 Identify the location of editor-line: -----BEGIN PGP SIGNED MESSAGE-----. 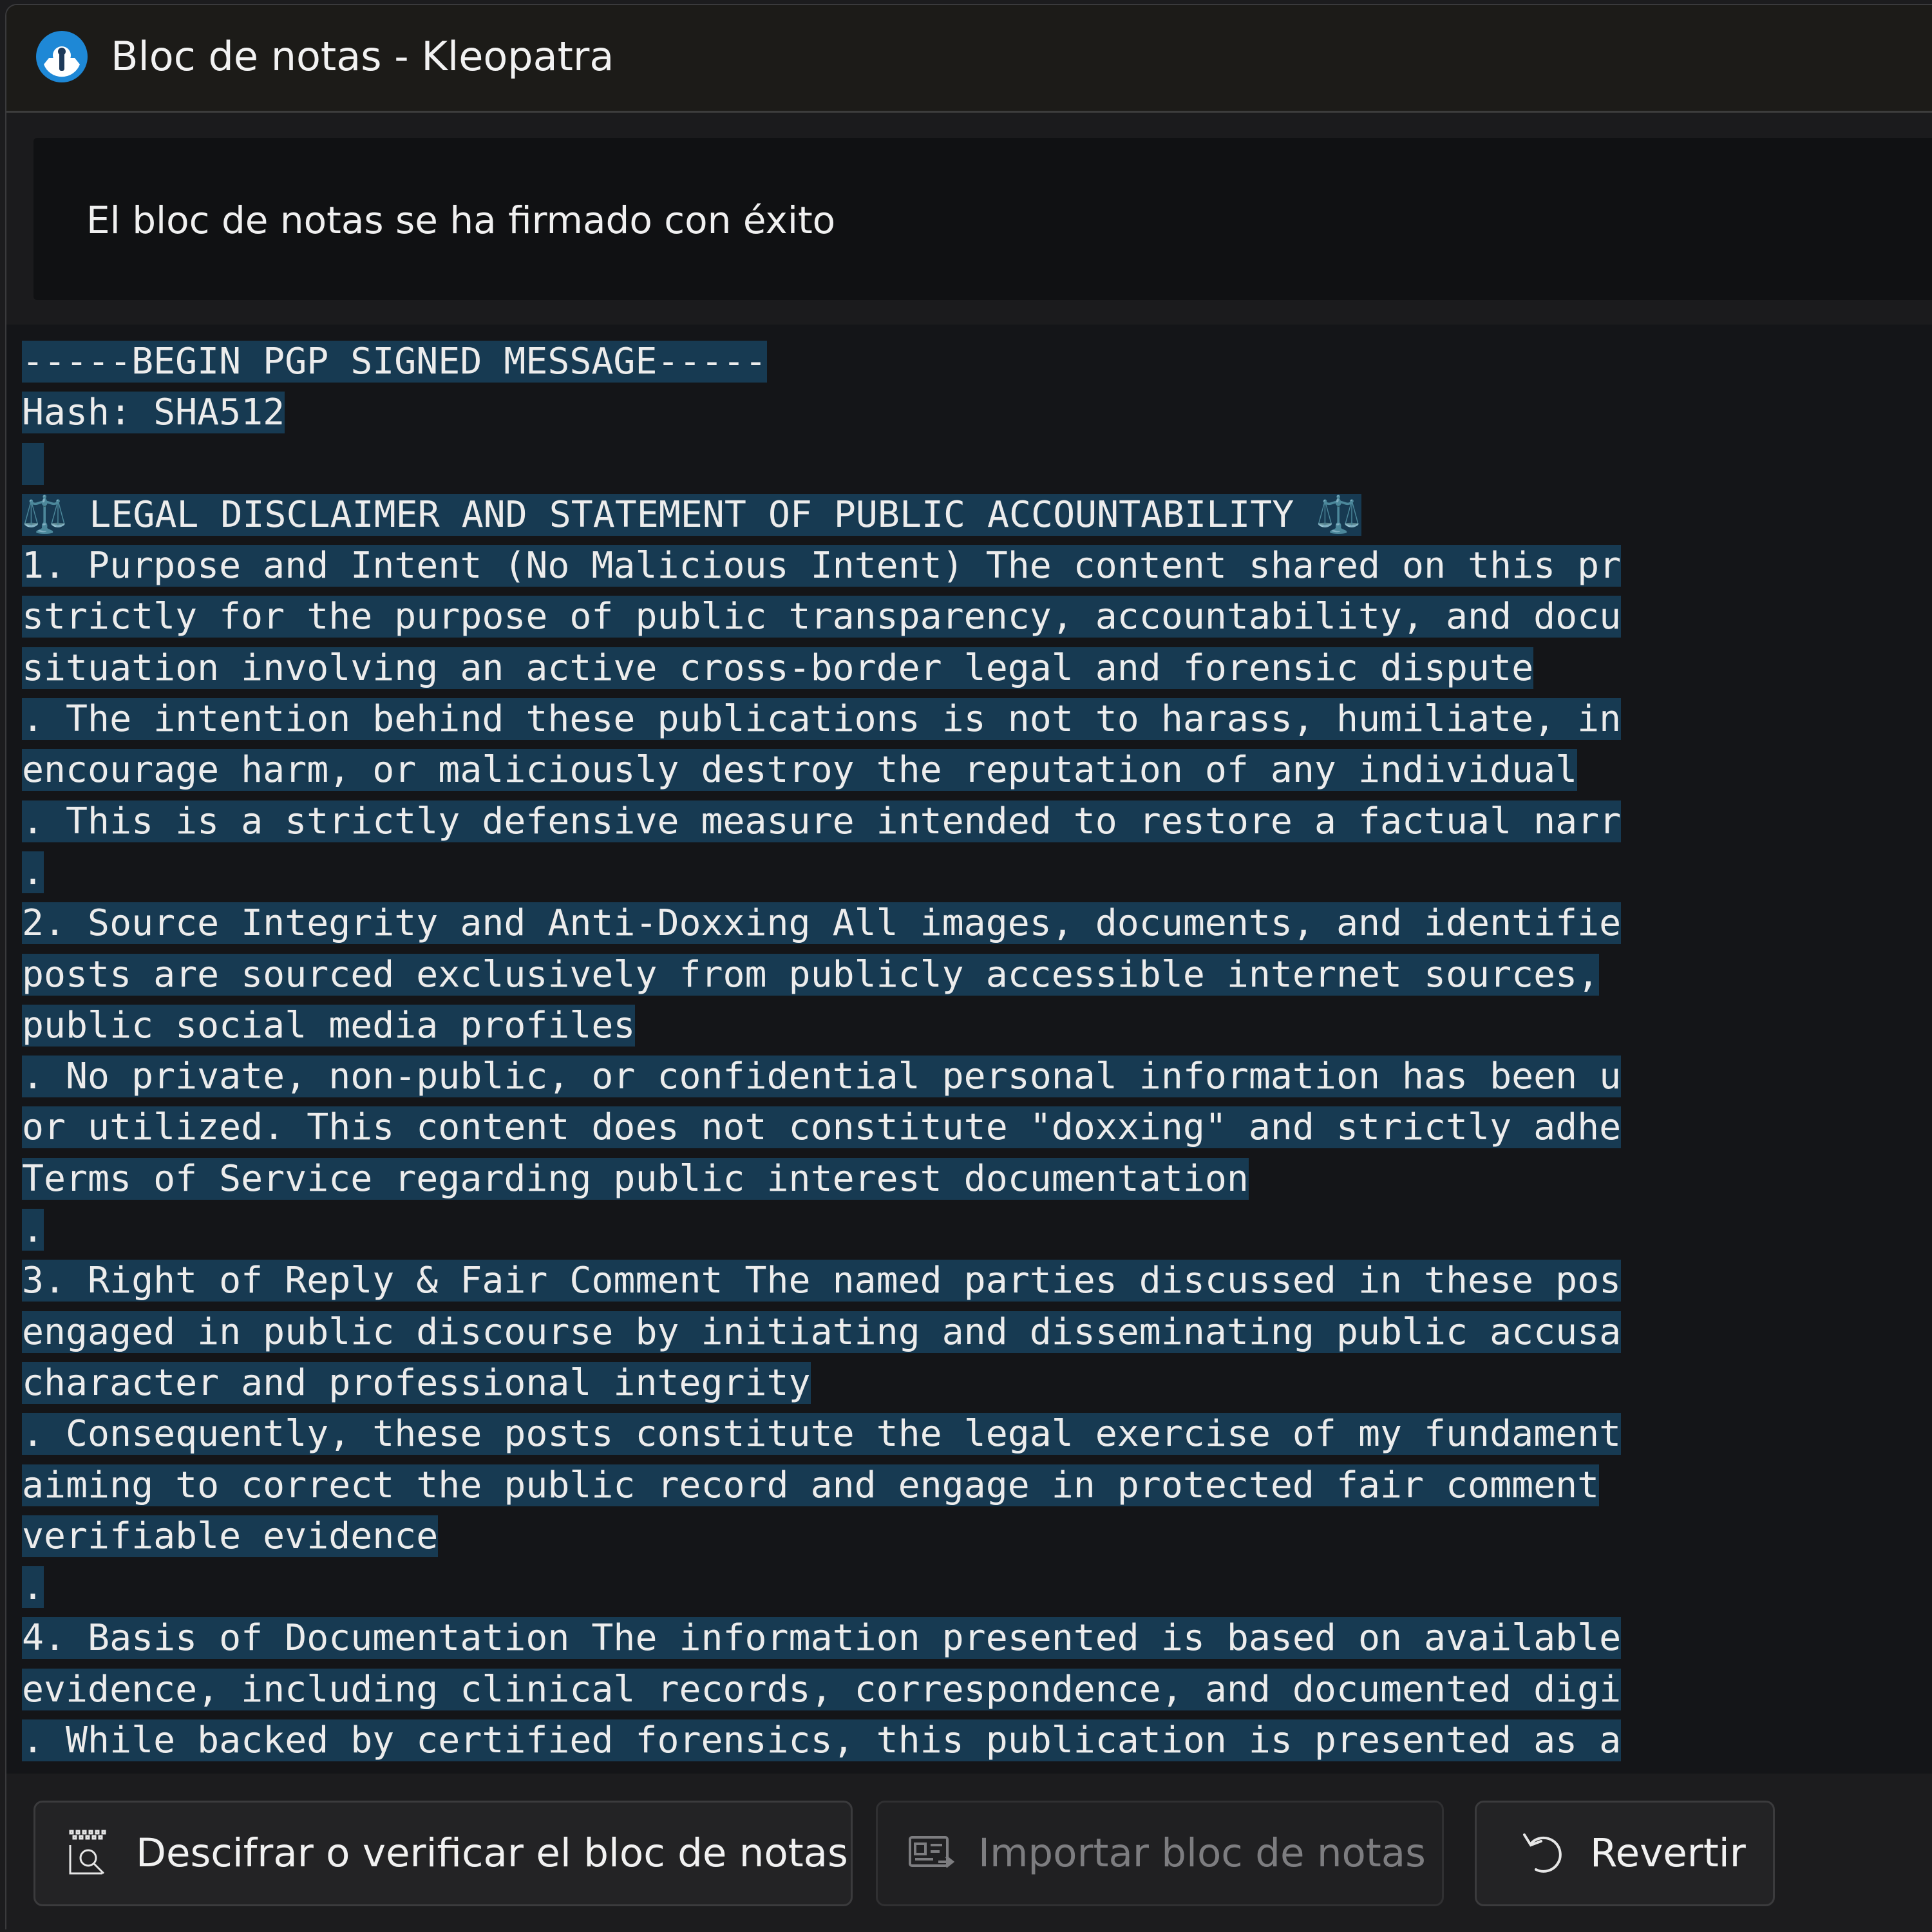
(395, 362).